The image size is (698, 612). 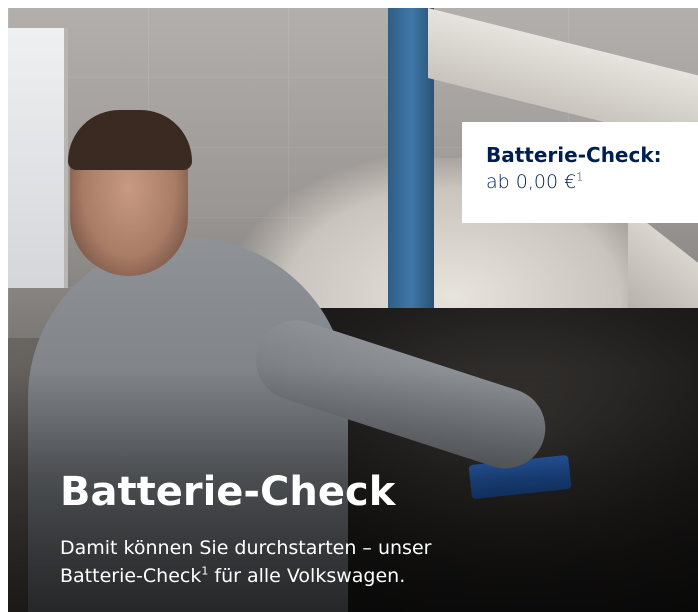 I want to click on price-title: Batterie-Check:, so click(x=574, y=155).